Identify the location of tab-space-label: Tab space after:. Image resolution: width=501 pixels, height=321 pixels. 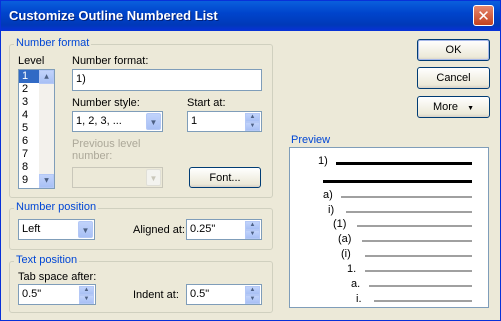
(57, 277).